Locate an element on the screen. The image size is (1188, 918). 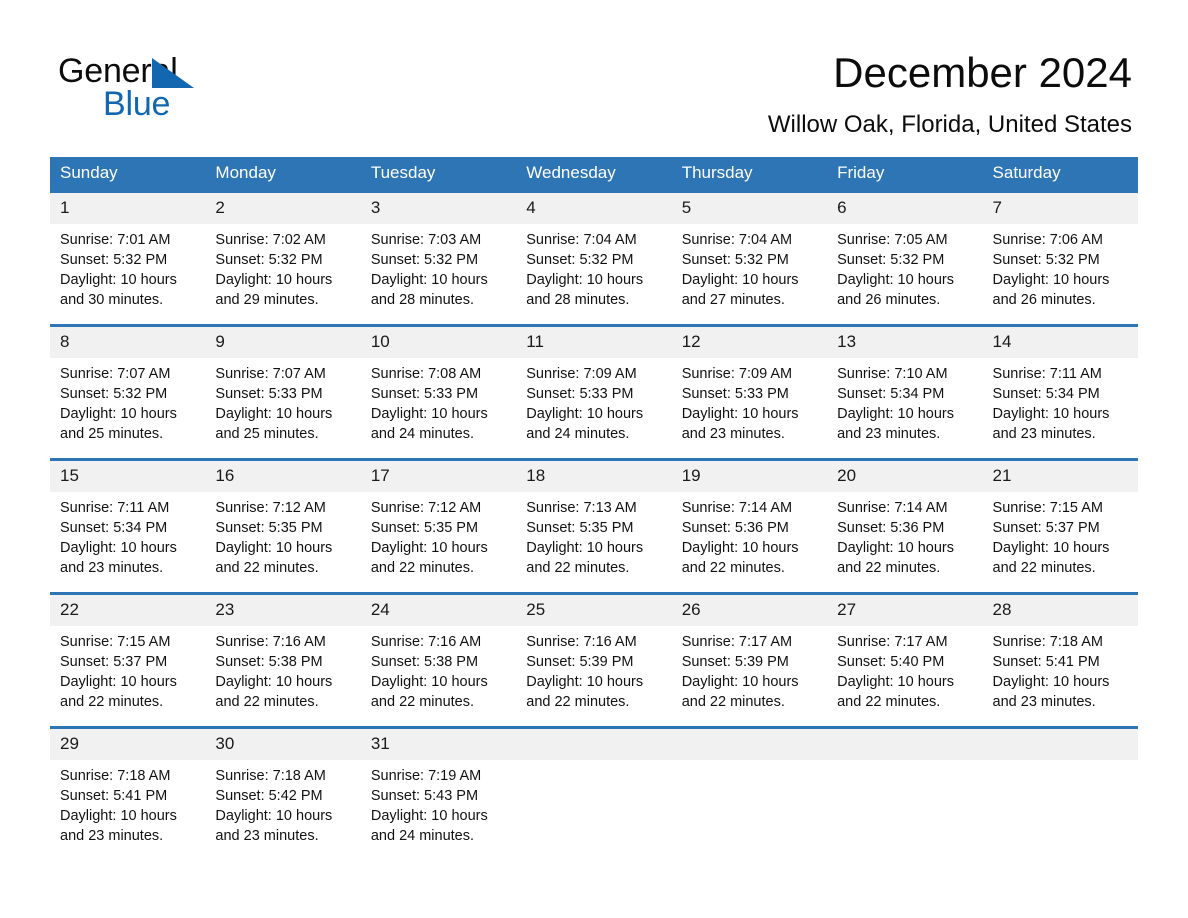
sunset-text: Sunset: 5:33 PM is located at coordinates (735, 394).